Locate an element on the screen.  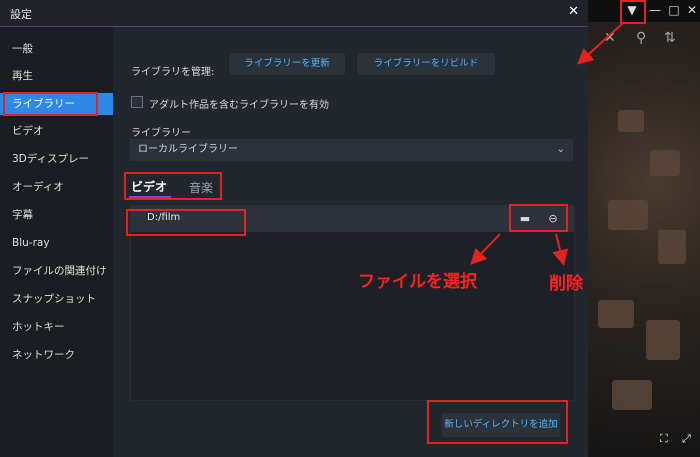
arrow-to-delete is located at coordinates (560, 249).